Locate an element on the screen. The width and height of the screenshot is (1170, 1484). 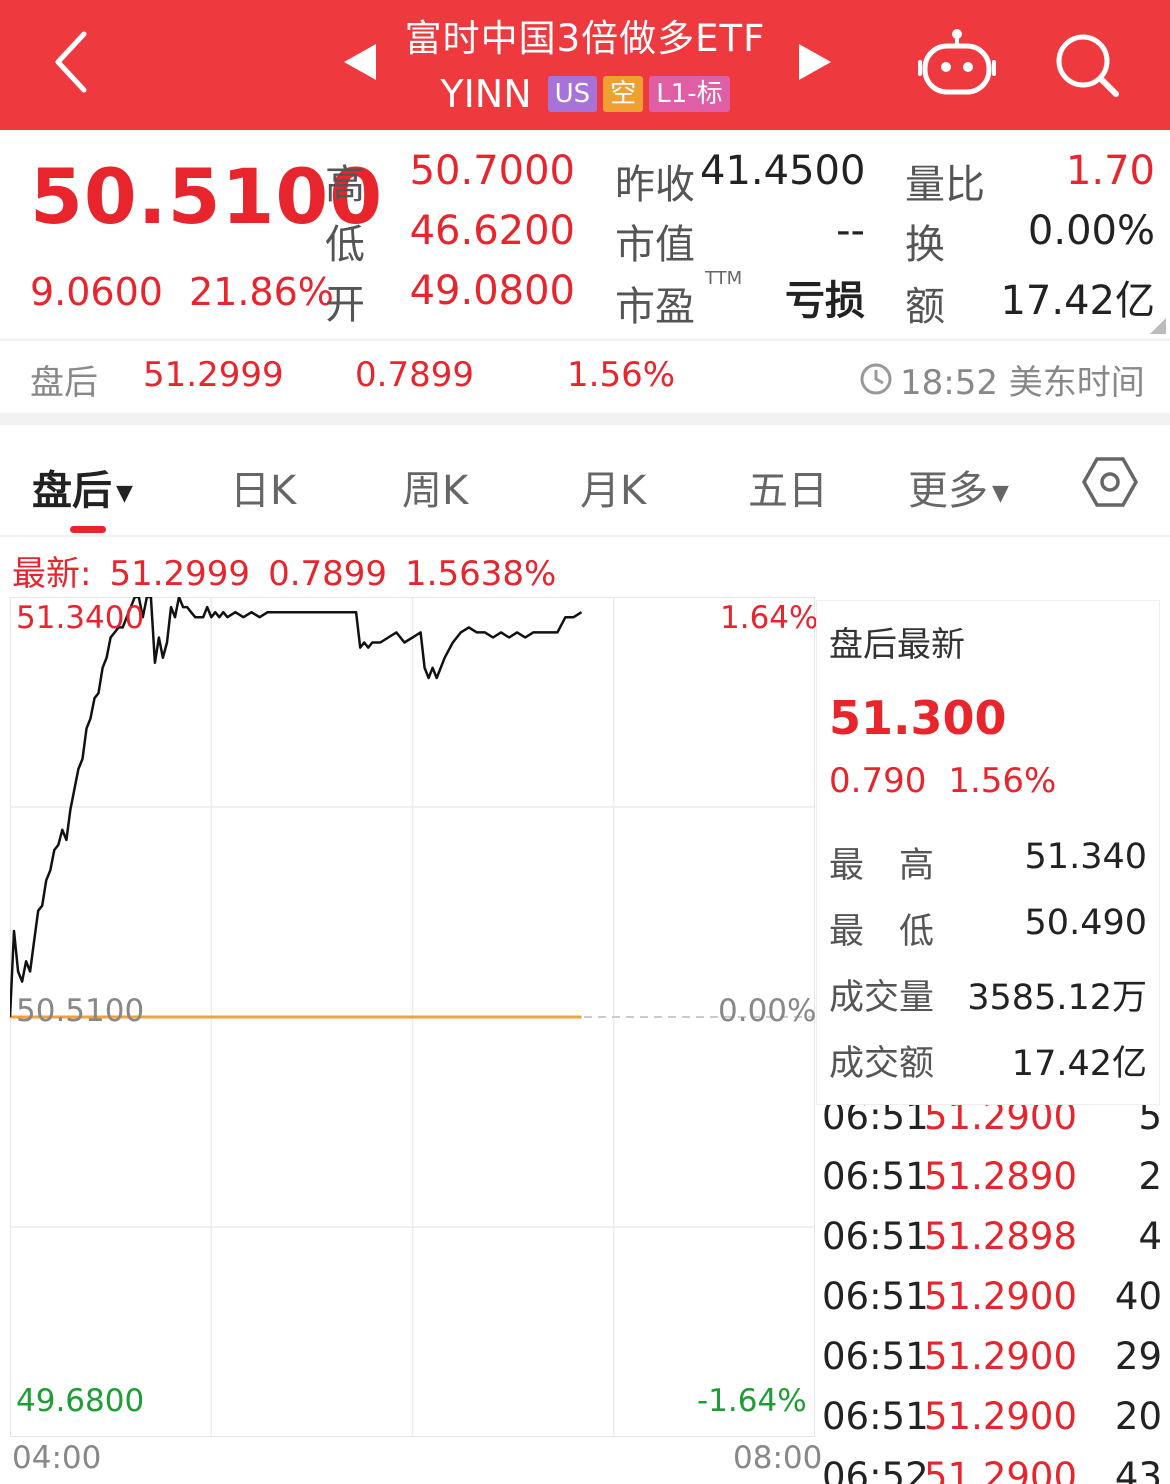
turnover-label: 换 is located at coordinates (925, 245).